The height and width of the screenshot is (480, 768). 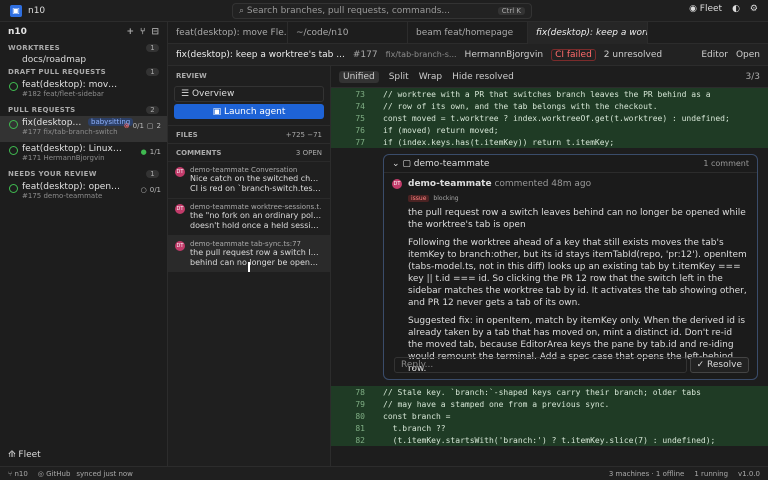 I want to click on section-label: NEEDS YOUR REVIEW, so click(x=52, y=174).